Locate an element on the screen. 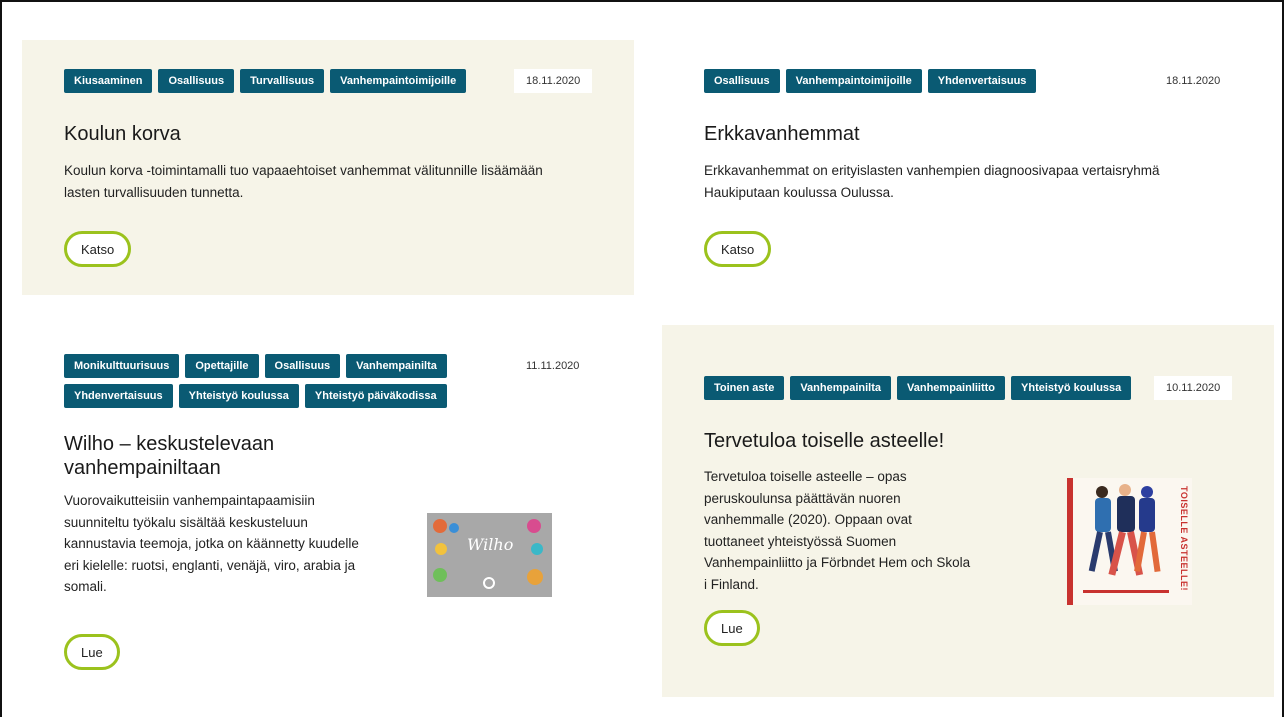 This screenshot has height=719, width=1284. date-badge: 10.11.2020 is located at coordinates (1193, 388).